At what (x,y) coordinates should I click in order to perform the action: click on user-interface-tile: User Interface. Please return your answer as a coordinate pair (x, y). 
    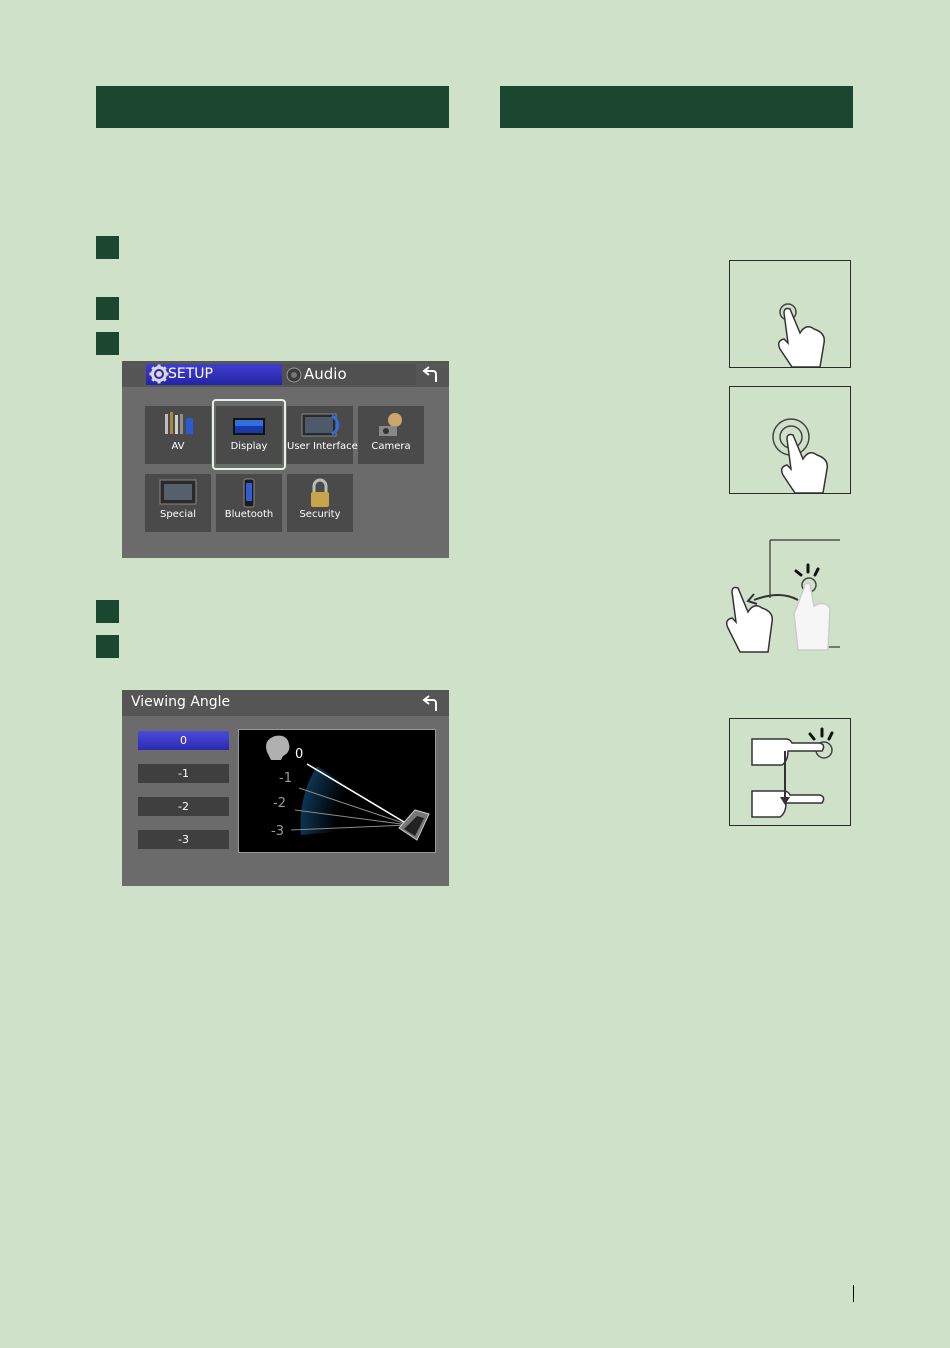
    Looking at the image, I should click on (322, 435).